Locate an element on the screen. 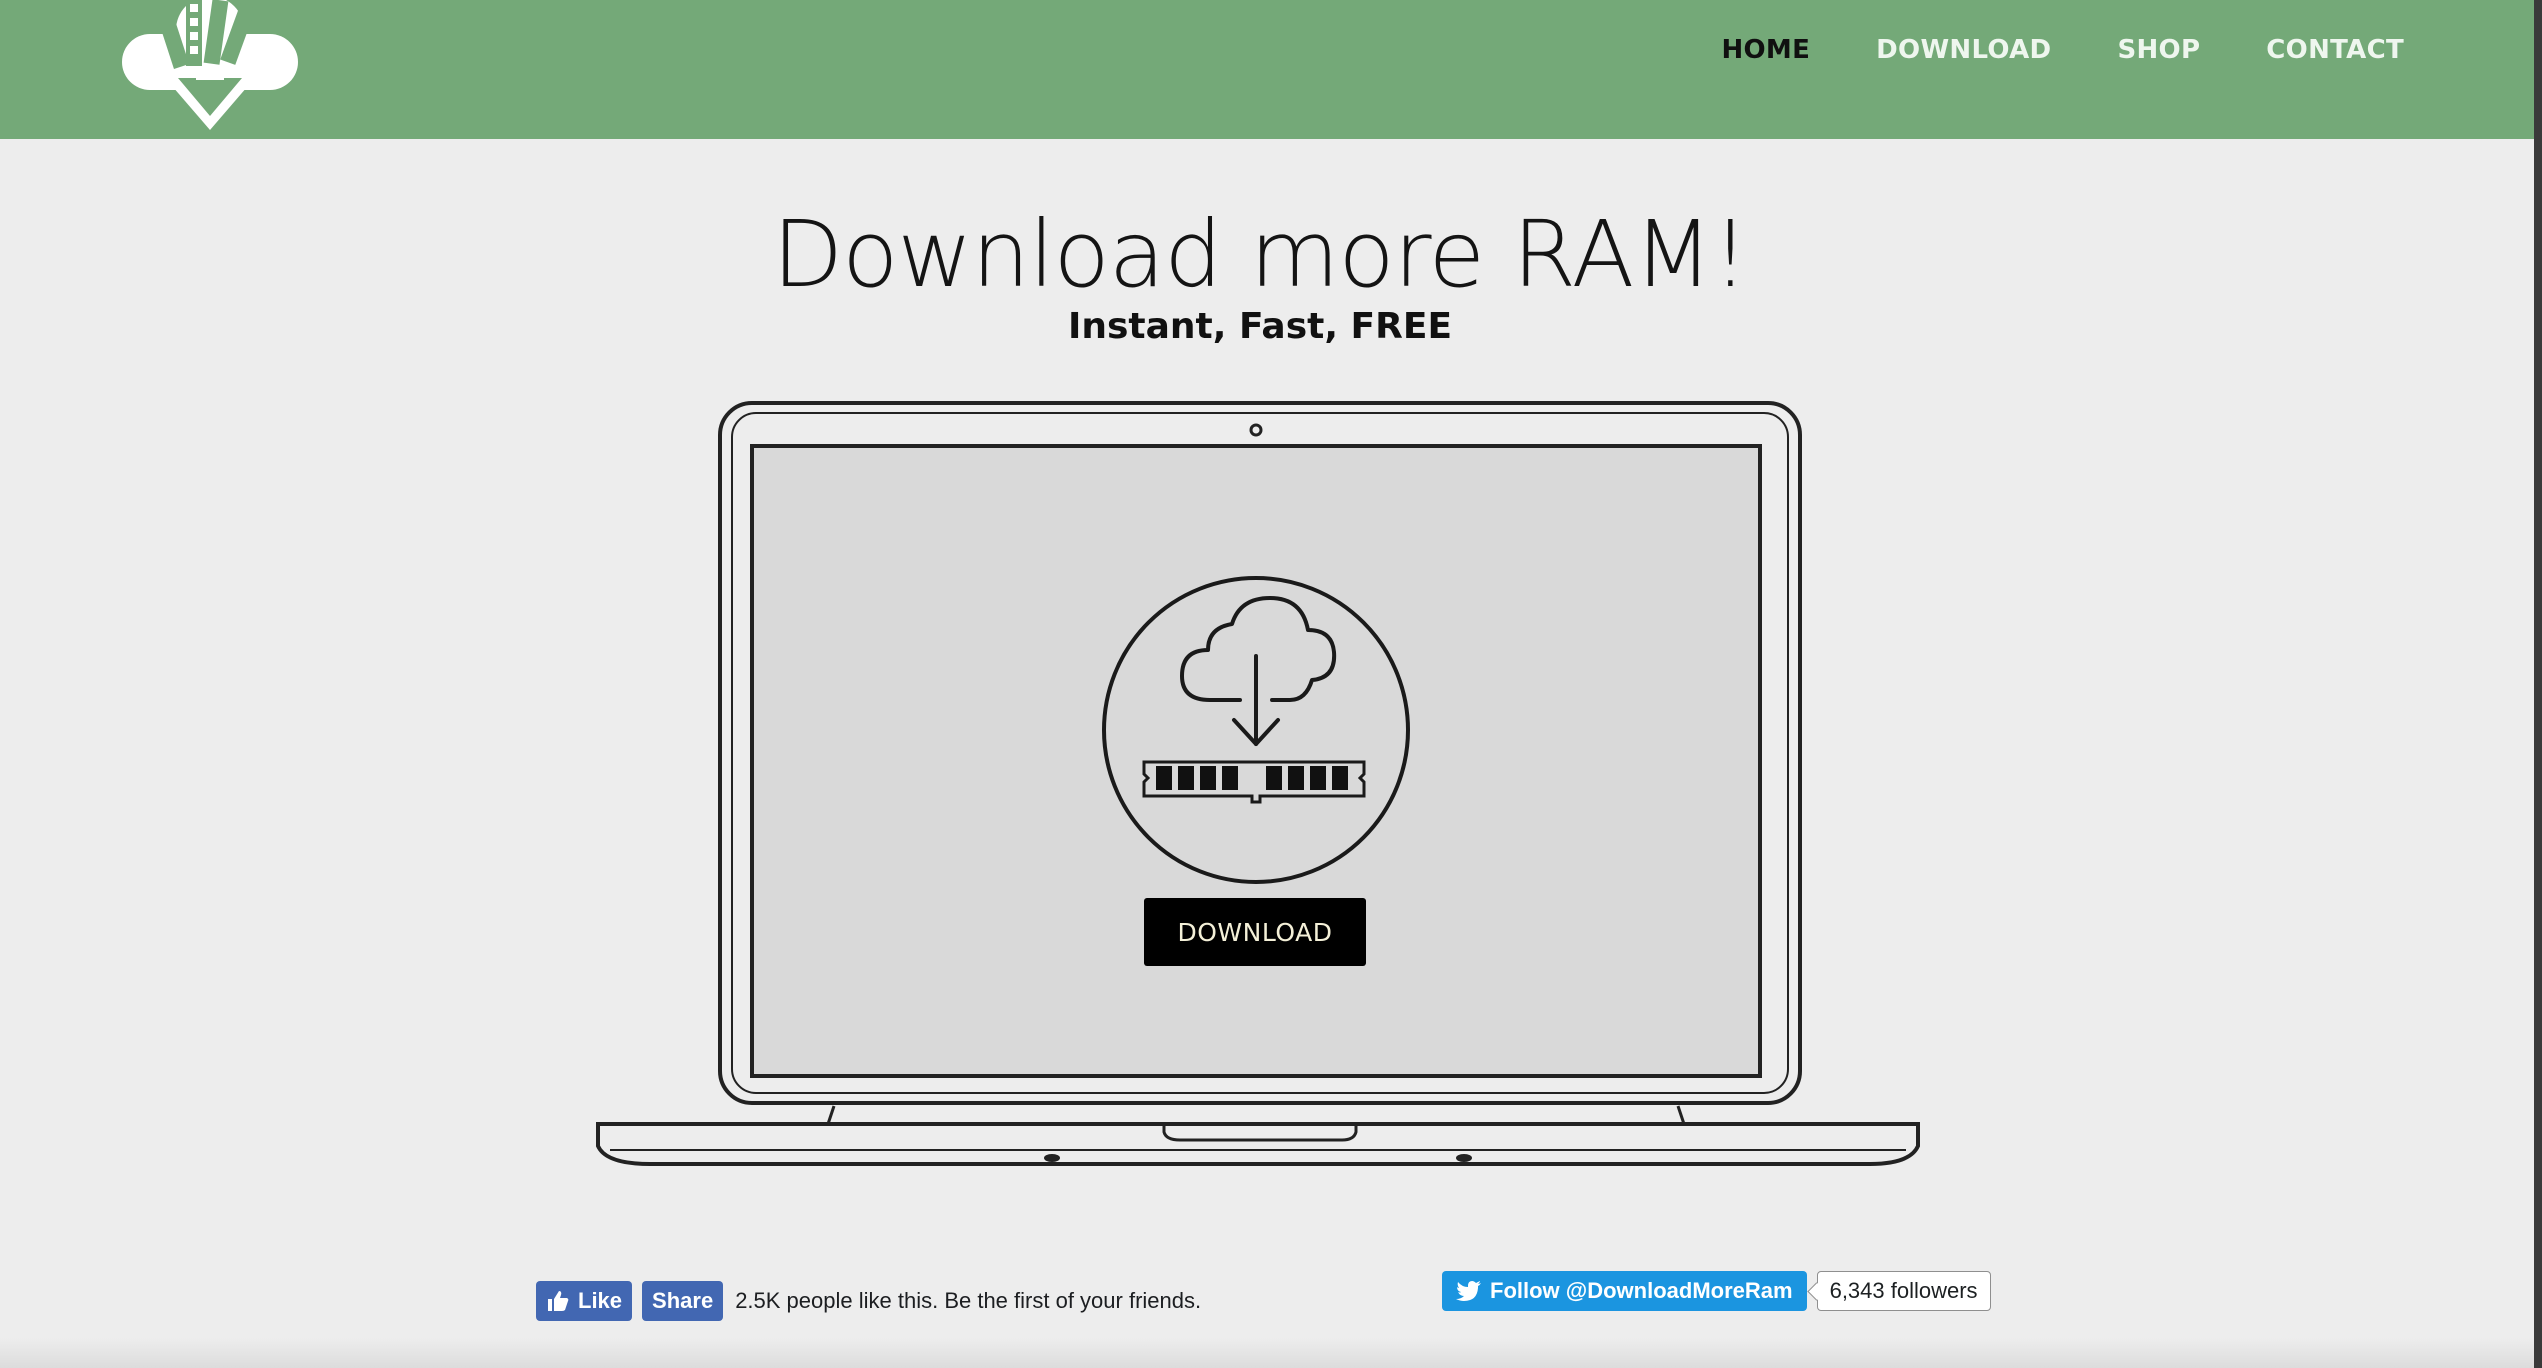 This screenshot has height=1368, width=2542. download-button: DOWNLOAD is located at coordinates (1255, 932).